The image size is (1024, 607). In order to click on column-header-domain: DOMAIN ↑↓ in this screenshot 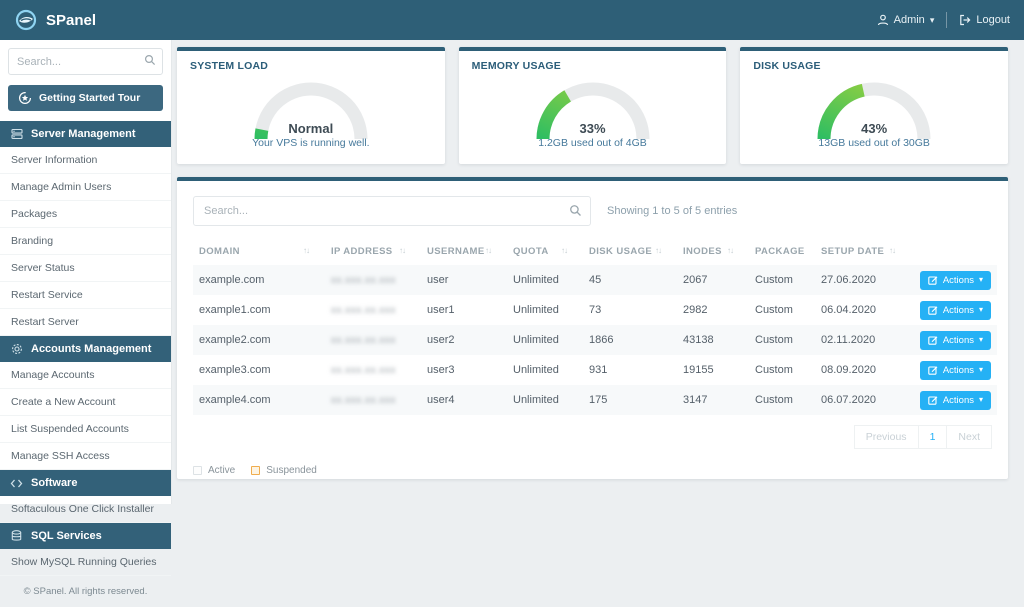, I will do `click(259, 251)`.